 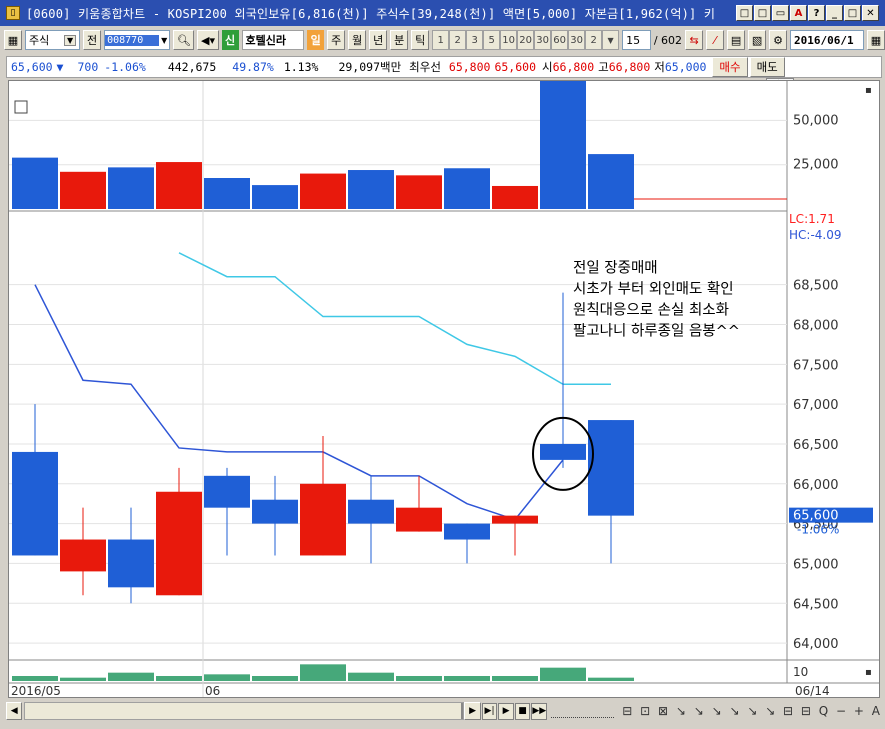 I want to click on indicator-tick-label: 10, so click(x=800, y=672).